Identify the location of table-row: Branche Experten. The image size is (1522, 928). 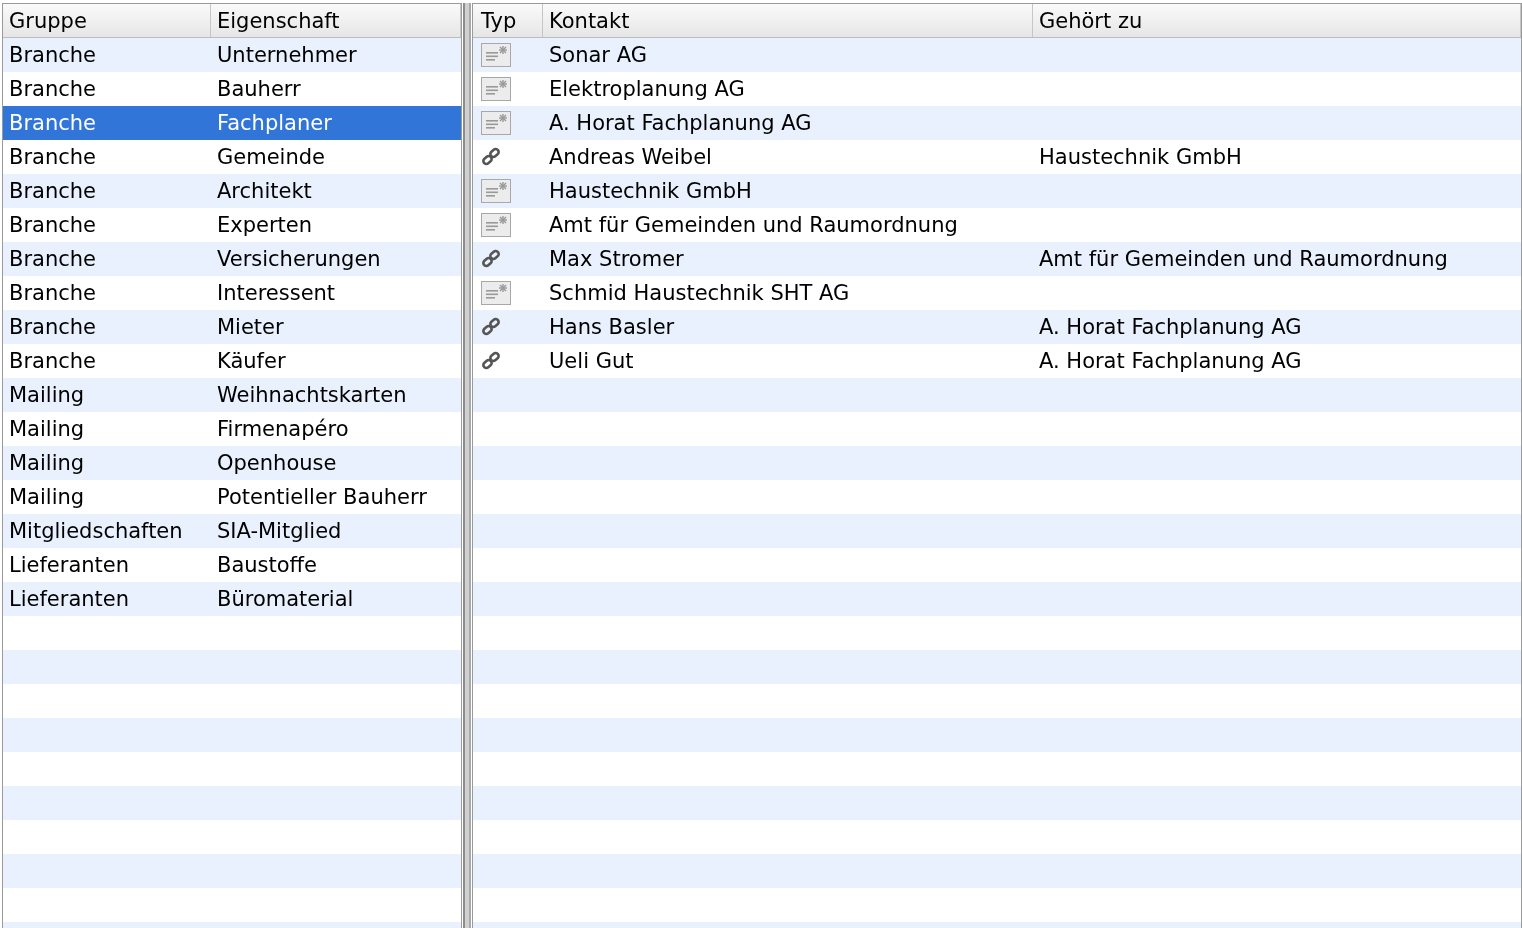
(232, 225).